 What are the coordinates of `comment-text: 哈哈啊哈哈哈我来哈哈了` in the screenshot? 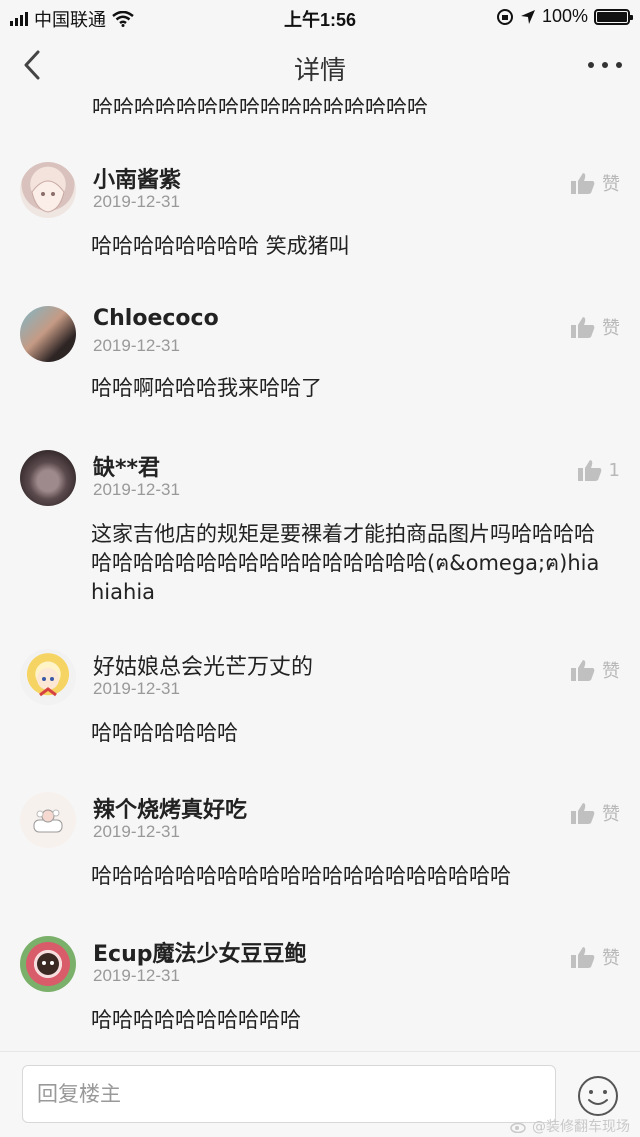 It's located at (206, 388).